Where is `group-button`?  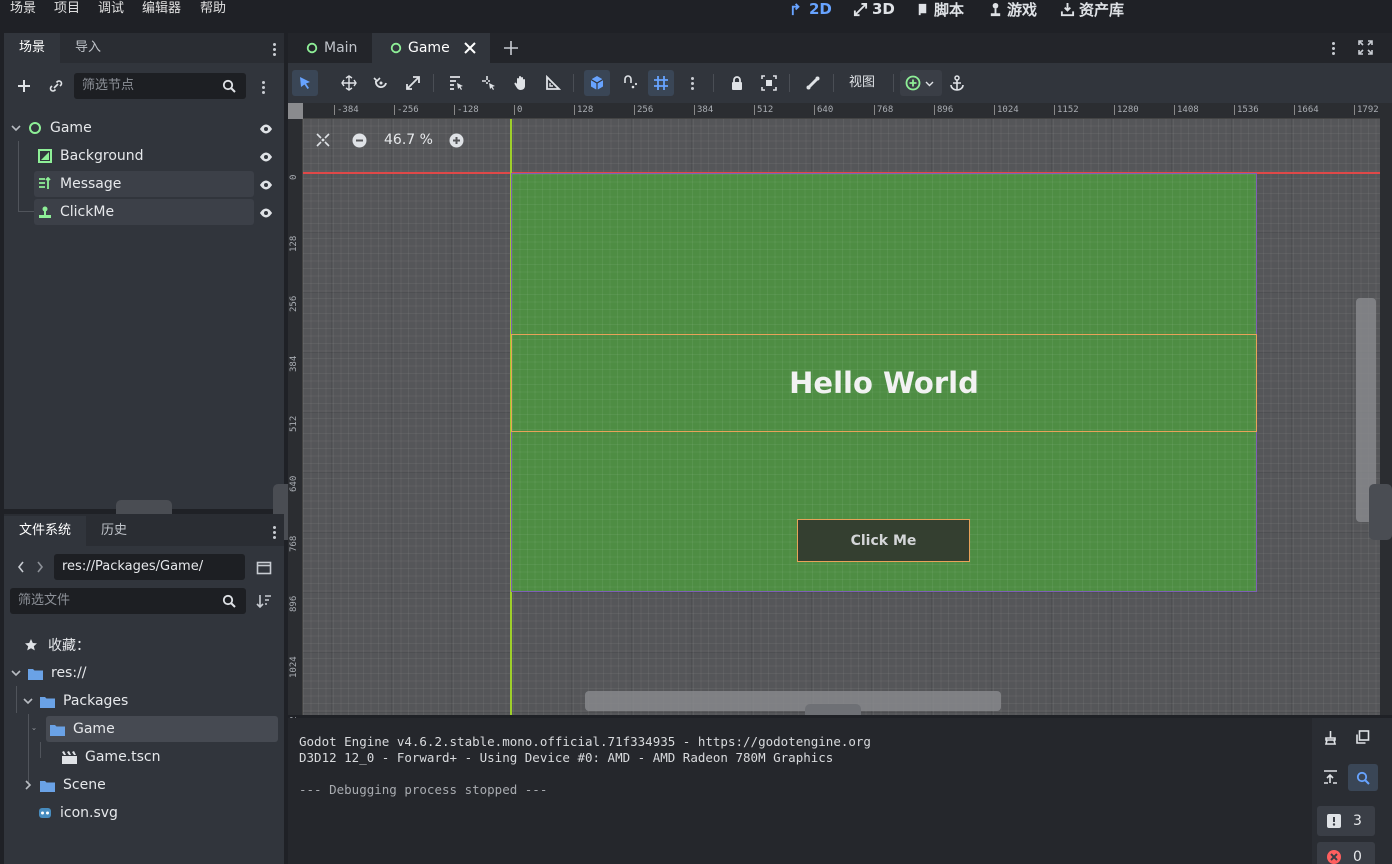
group-button is located at coordinates (769, 83).